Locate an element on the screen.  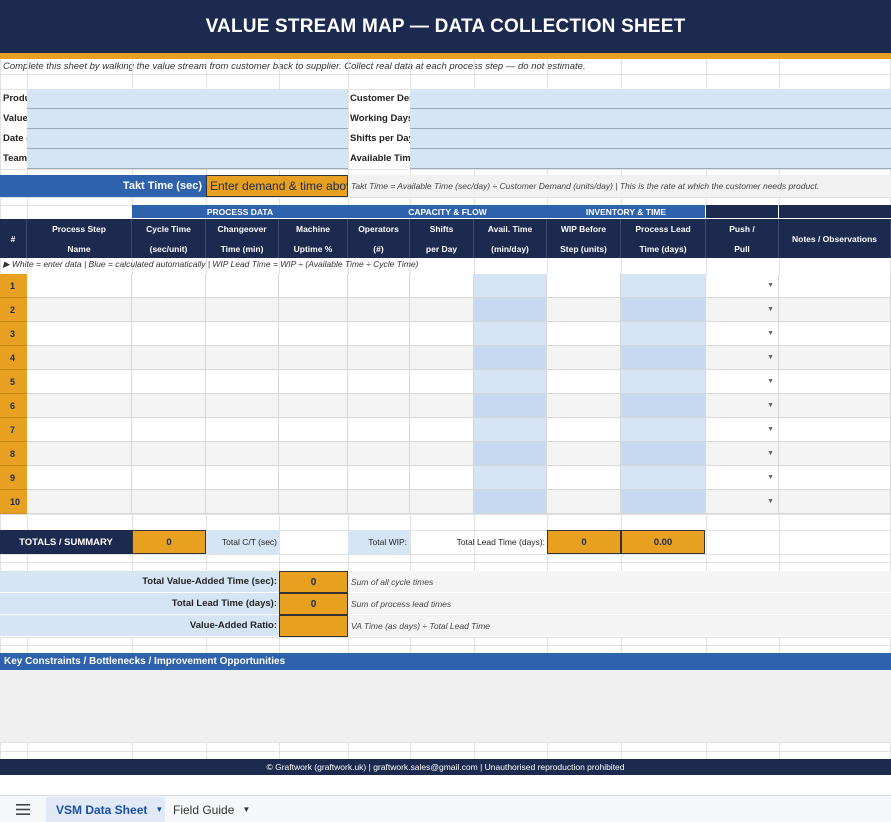
info-input-working-days is located at coordinates (650, 119).